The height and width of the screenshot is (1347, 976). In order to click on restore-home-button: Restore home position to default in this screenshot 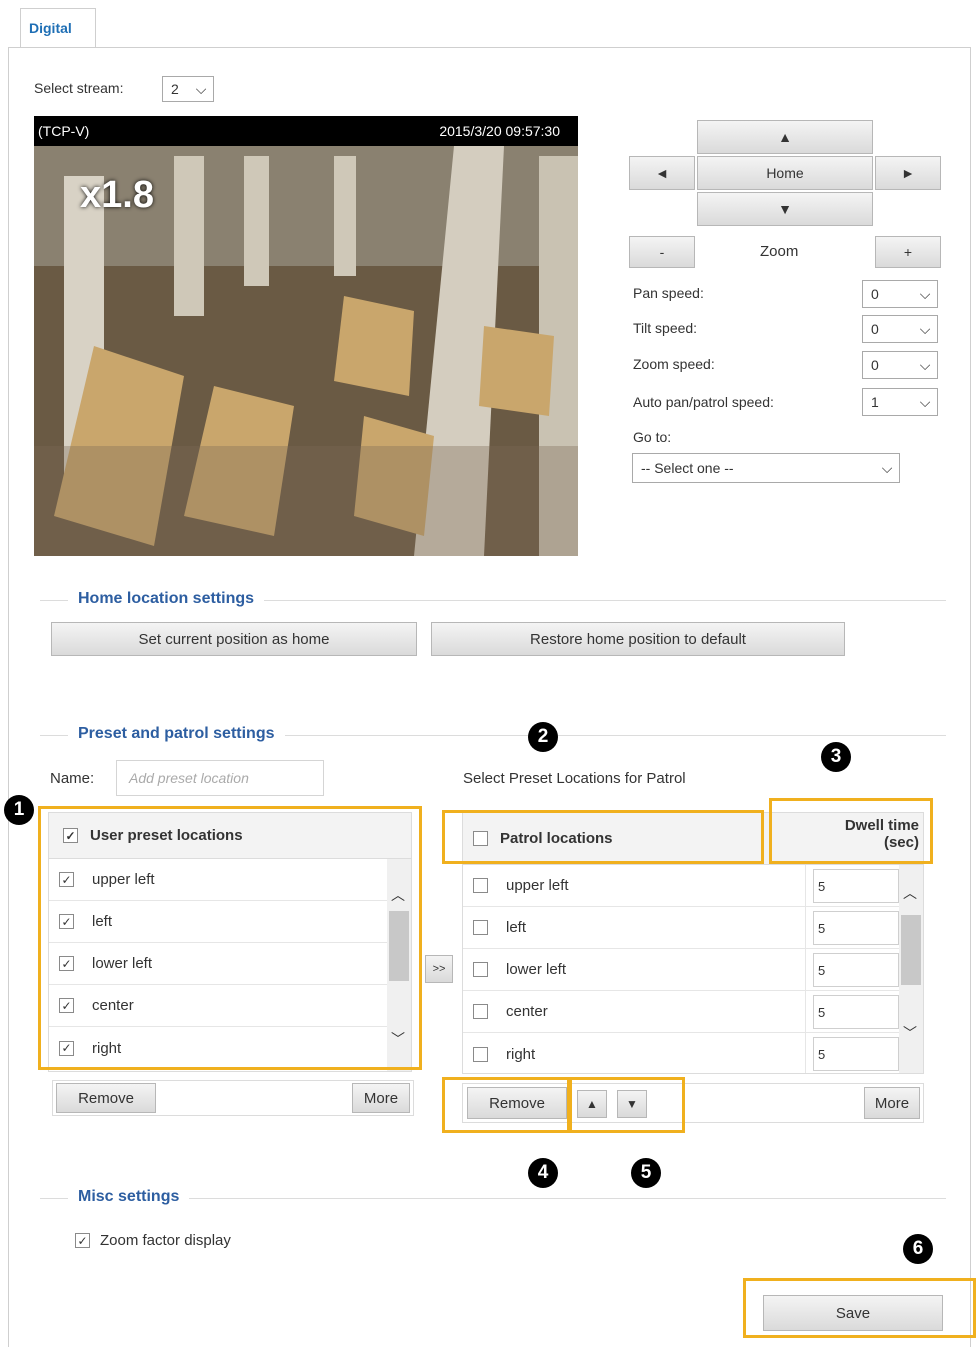, I will do `click(638, 639)`.